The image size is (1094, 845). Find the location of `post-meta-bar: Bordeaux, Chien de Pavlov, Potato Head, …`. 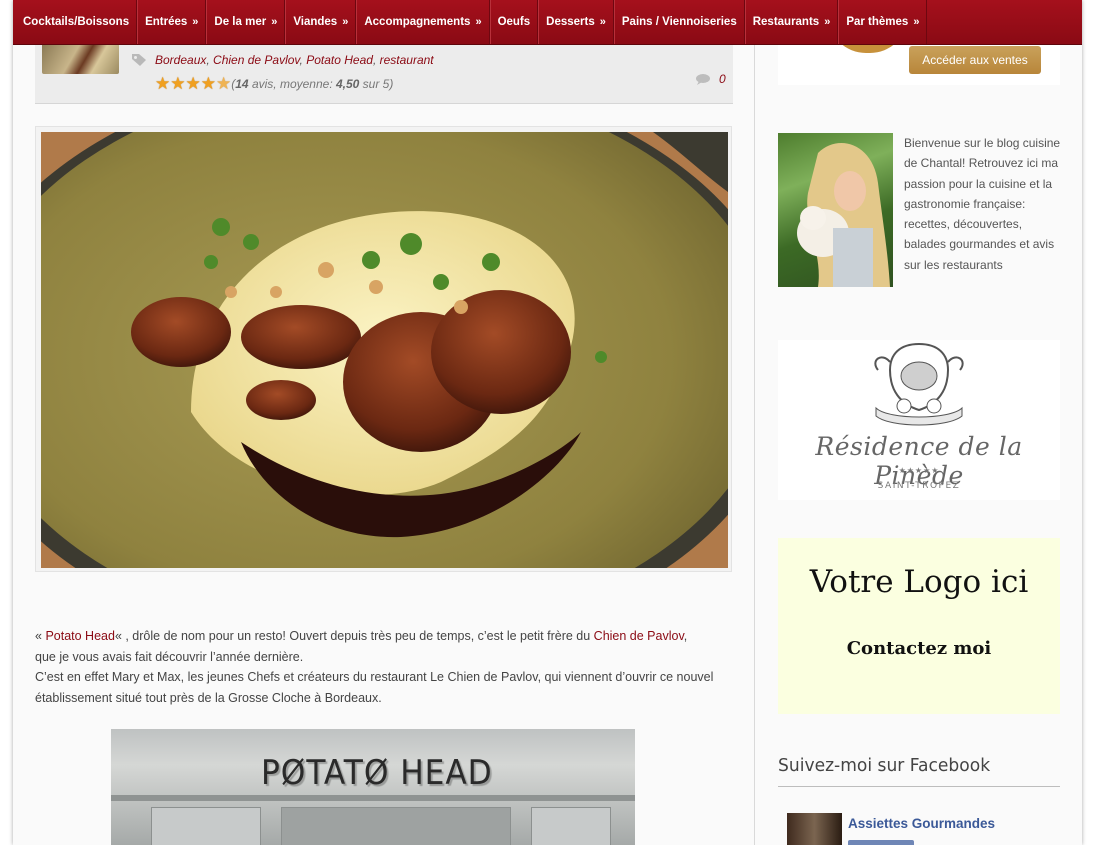

post-meta-bar: Bordeaux, Chien de Pavlov, Potato Head, … is located at coordinates (384, 74).